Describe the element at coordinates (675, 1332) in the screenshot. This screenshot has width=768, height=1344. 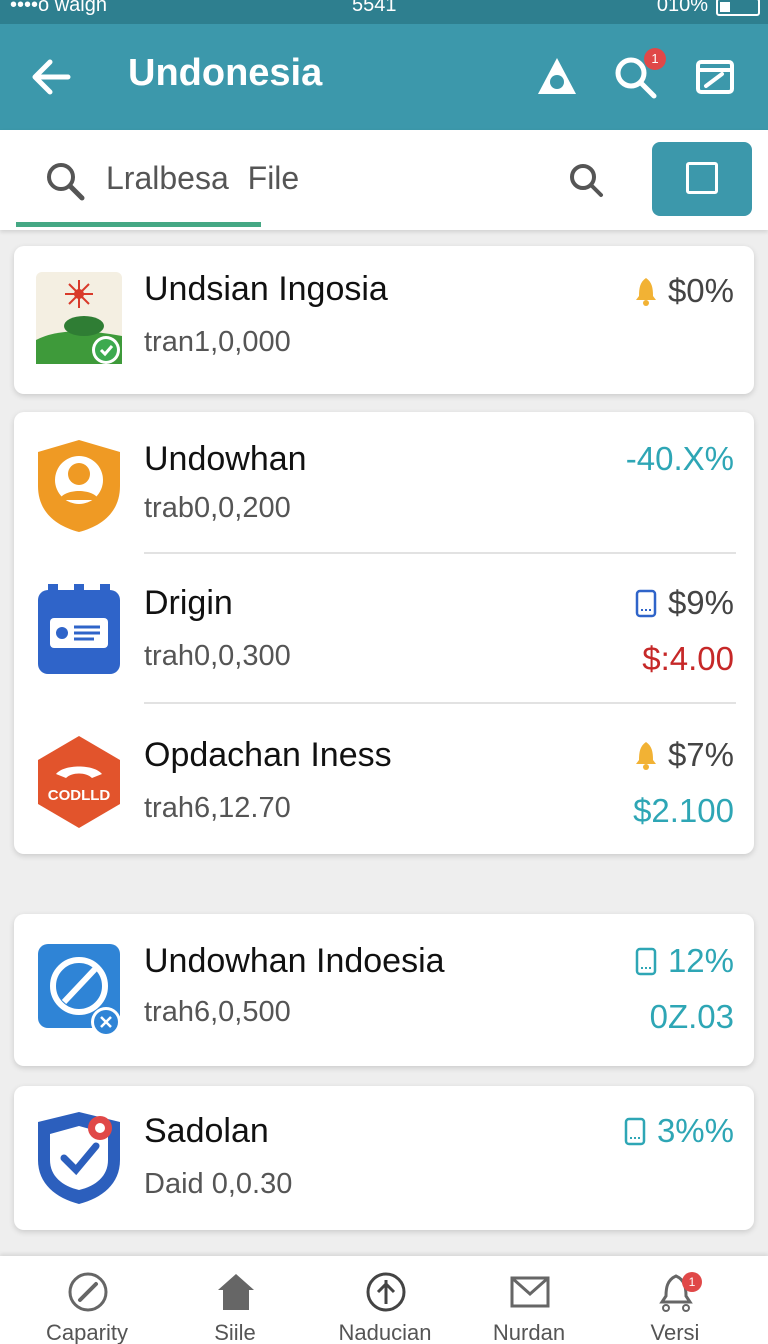
I see `nav-label: Versi` at that location.